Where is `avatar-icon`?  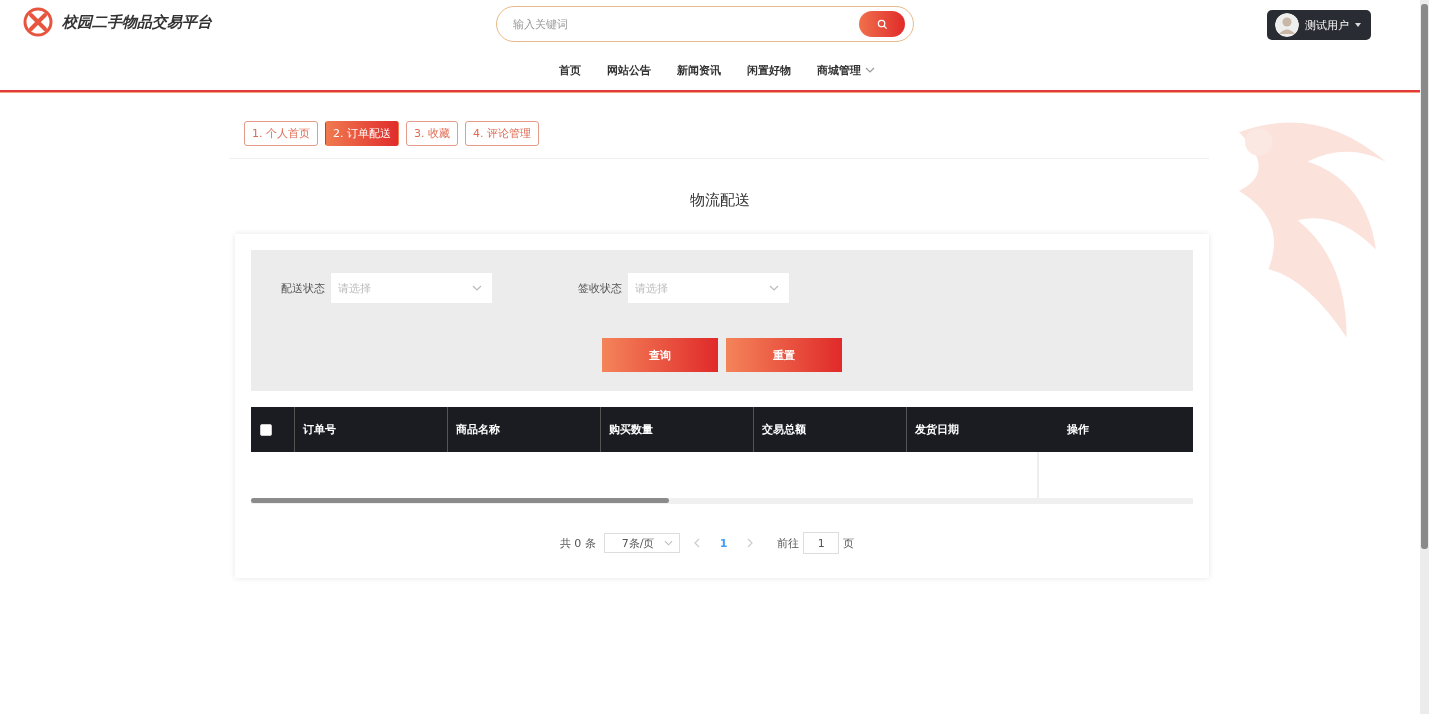 avatar-icon is located at coordinates (1287, 25).